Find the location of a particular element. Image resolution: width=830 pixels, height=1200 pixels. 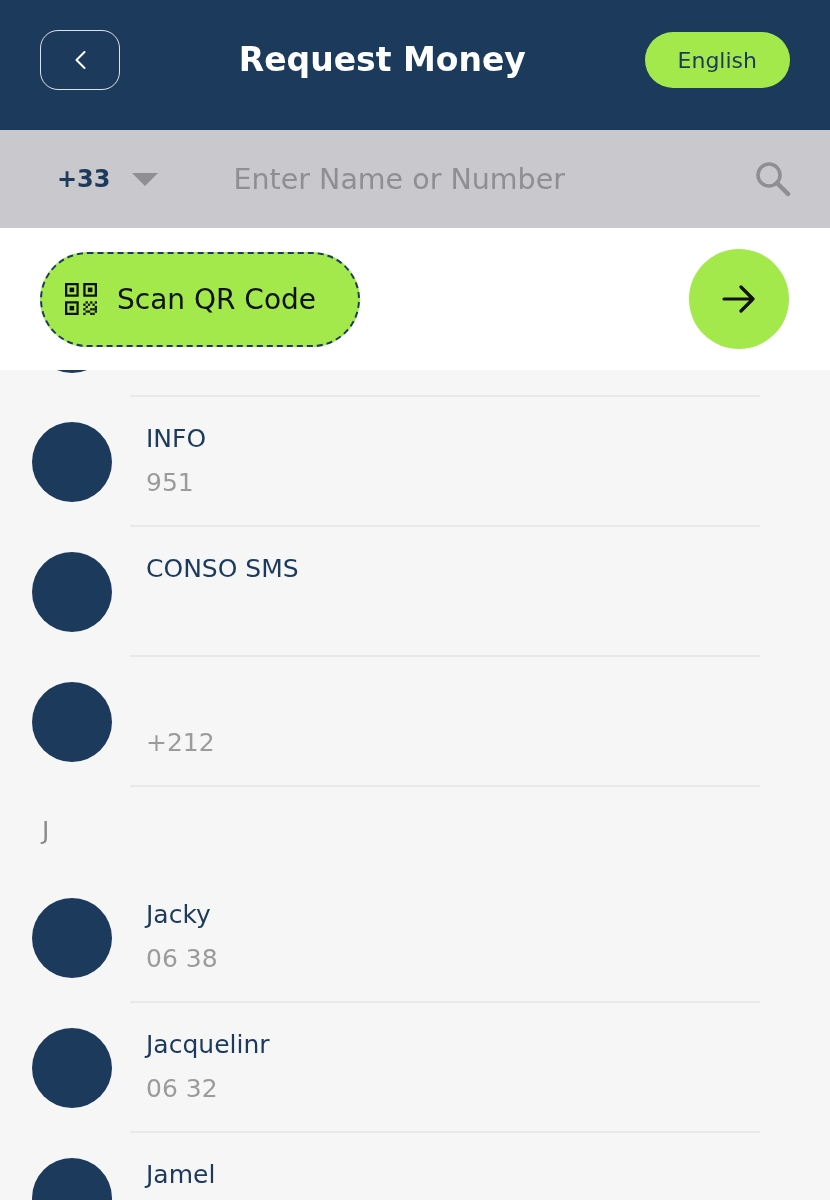

scan-qr-button: Scan QR Code is located at coordinates (200, 299).